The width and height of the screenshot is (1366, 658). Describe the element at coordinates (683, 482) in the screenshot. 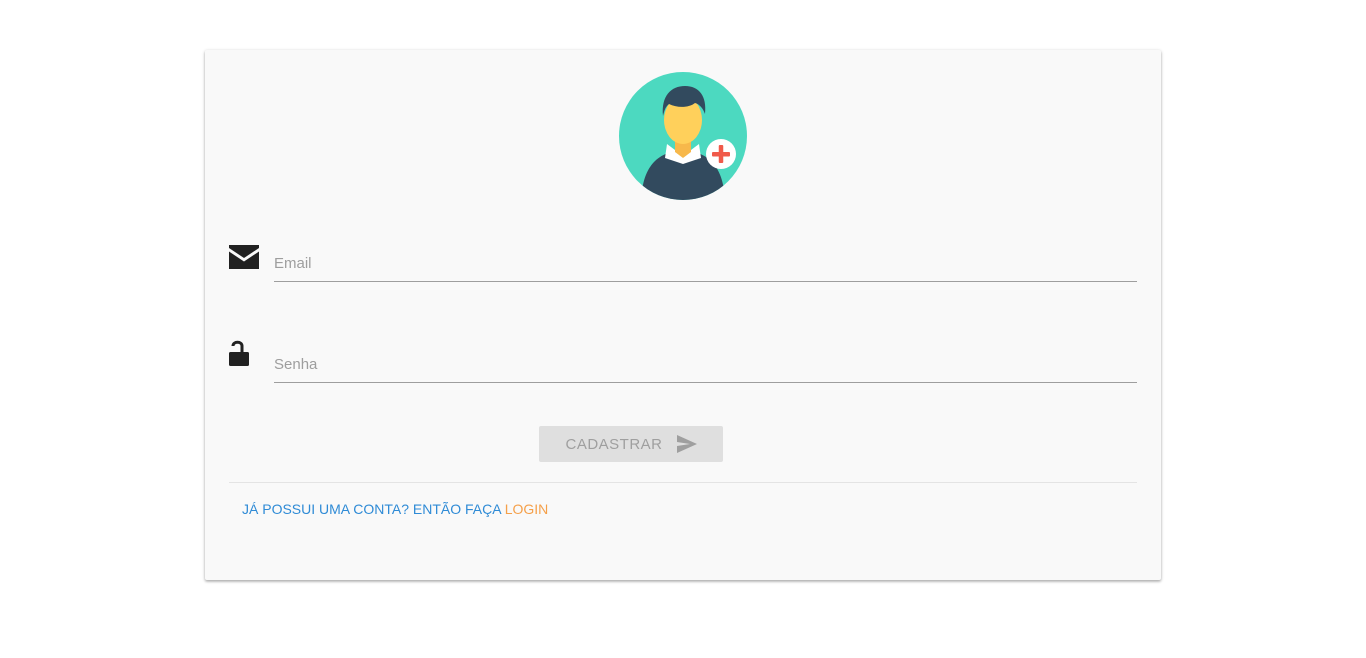

I see `divider` at that location.